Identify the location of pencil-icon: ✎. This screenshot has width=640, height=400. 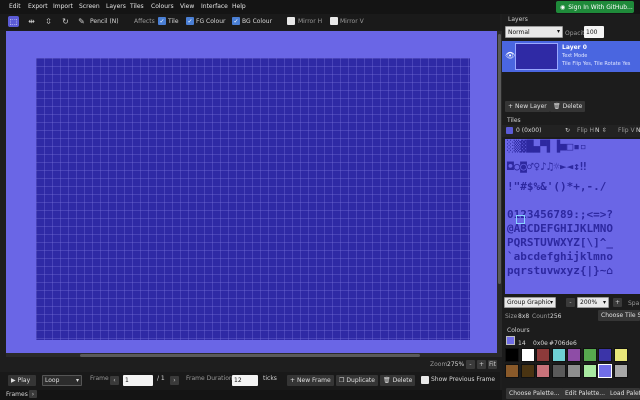
(81, 21).